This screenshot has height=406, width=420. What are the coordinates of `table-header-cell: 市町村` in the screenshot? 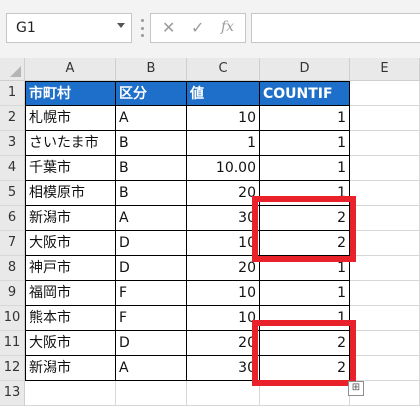 It's located at (70, 93).